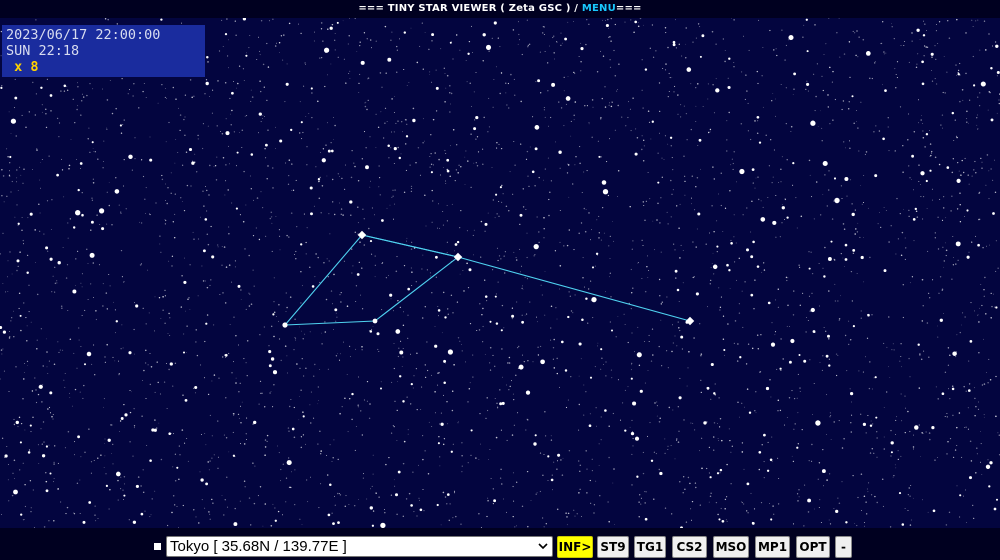  Describe the element at coordinates (543, 546) in the screenshot. I see `chevron-down-icon` at that location.